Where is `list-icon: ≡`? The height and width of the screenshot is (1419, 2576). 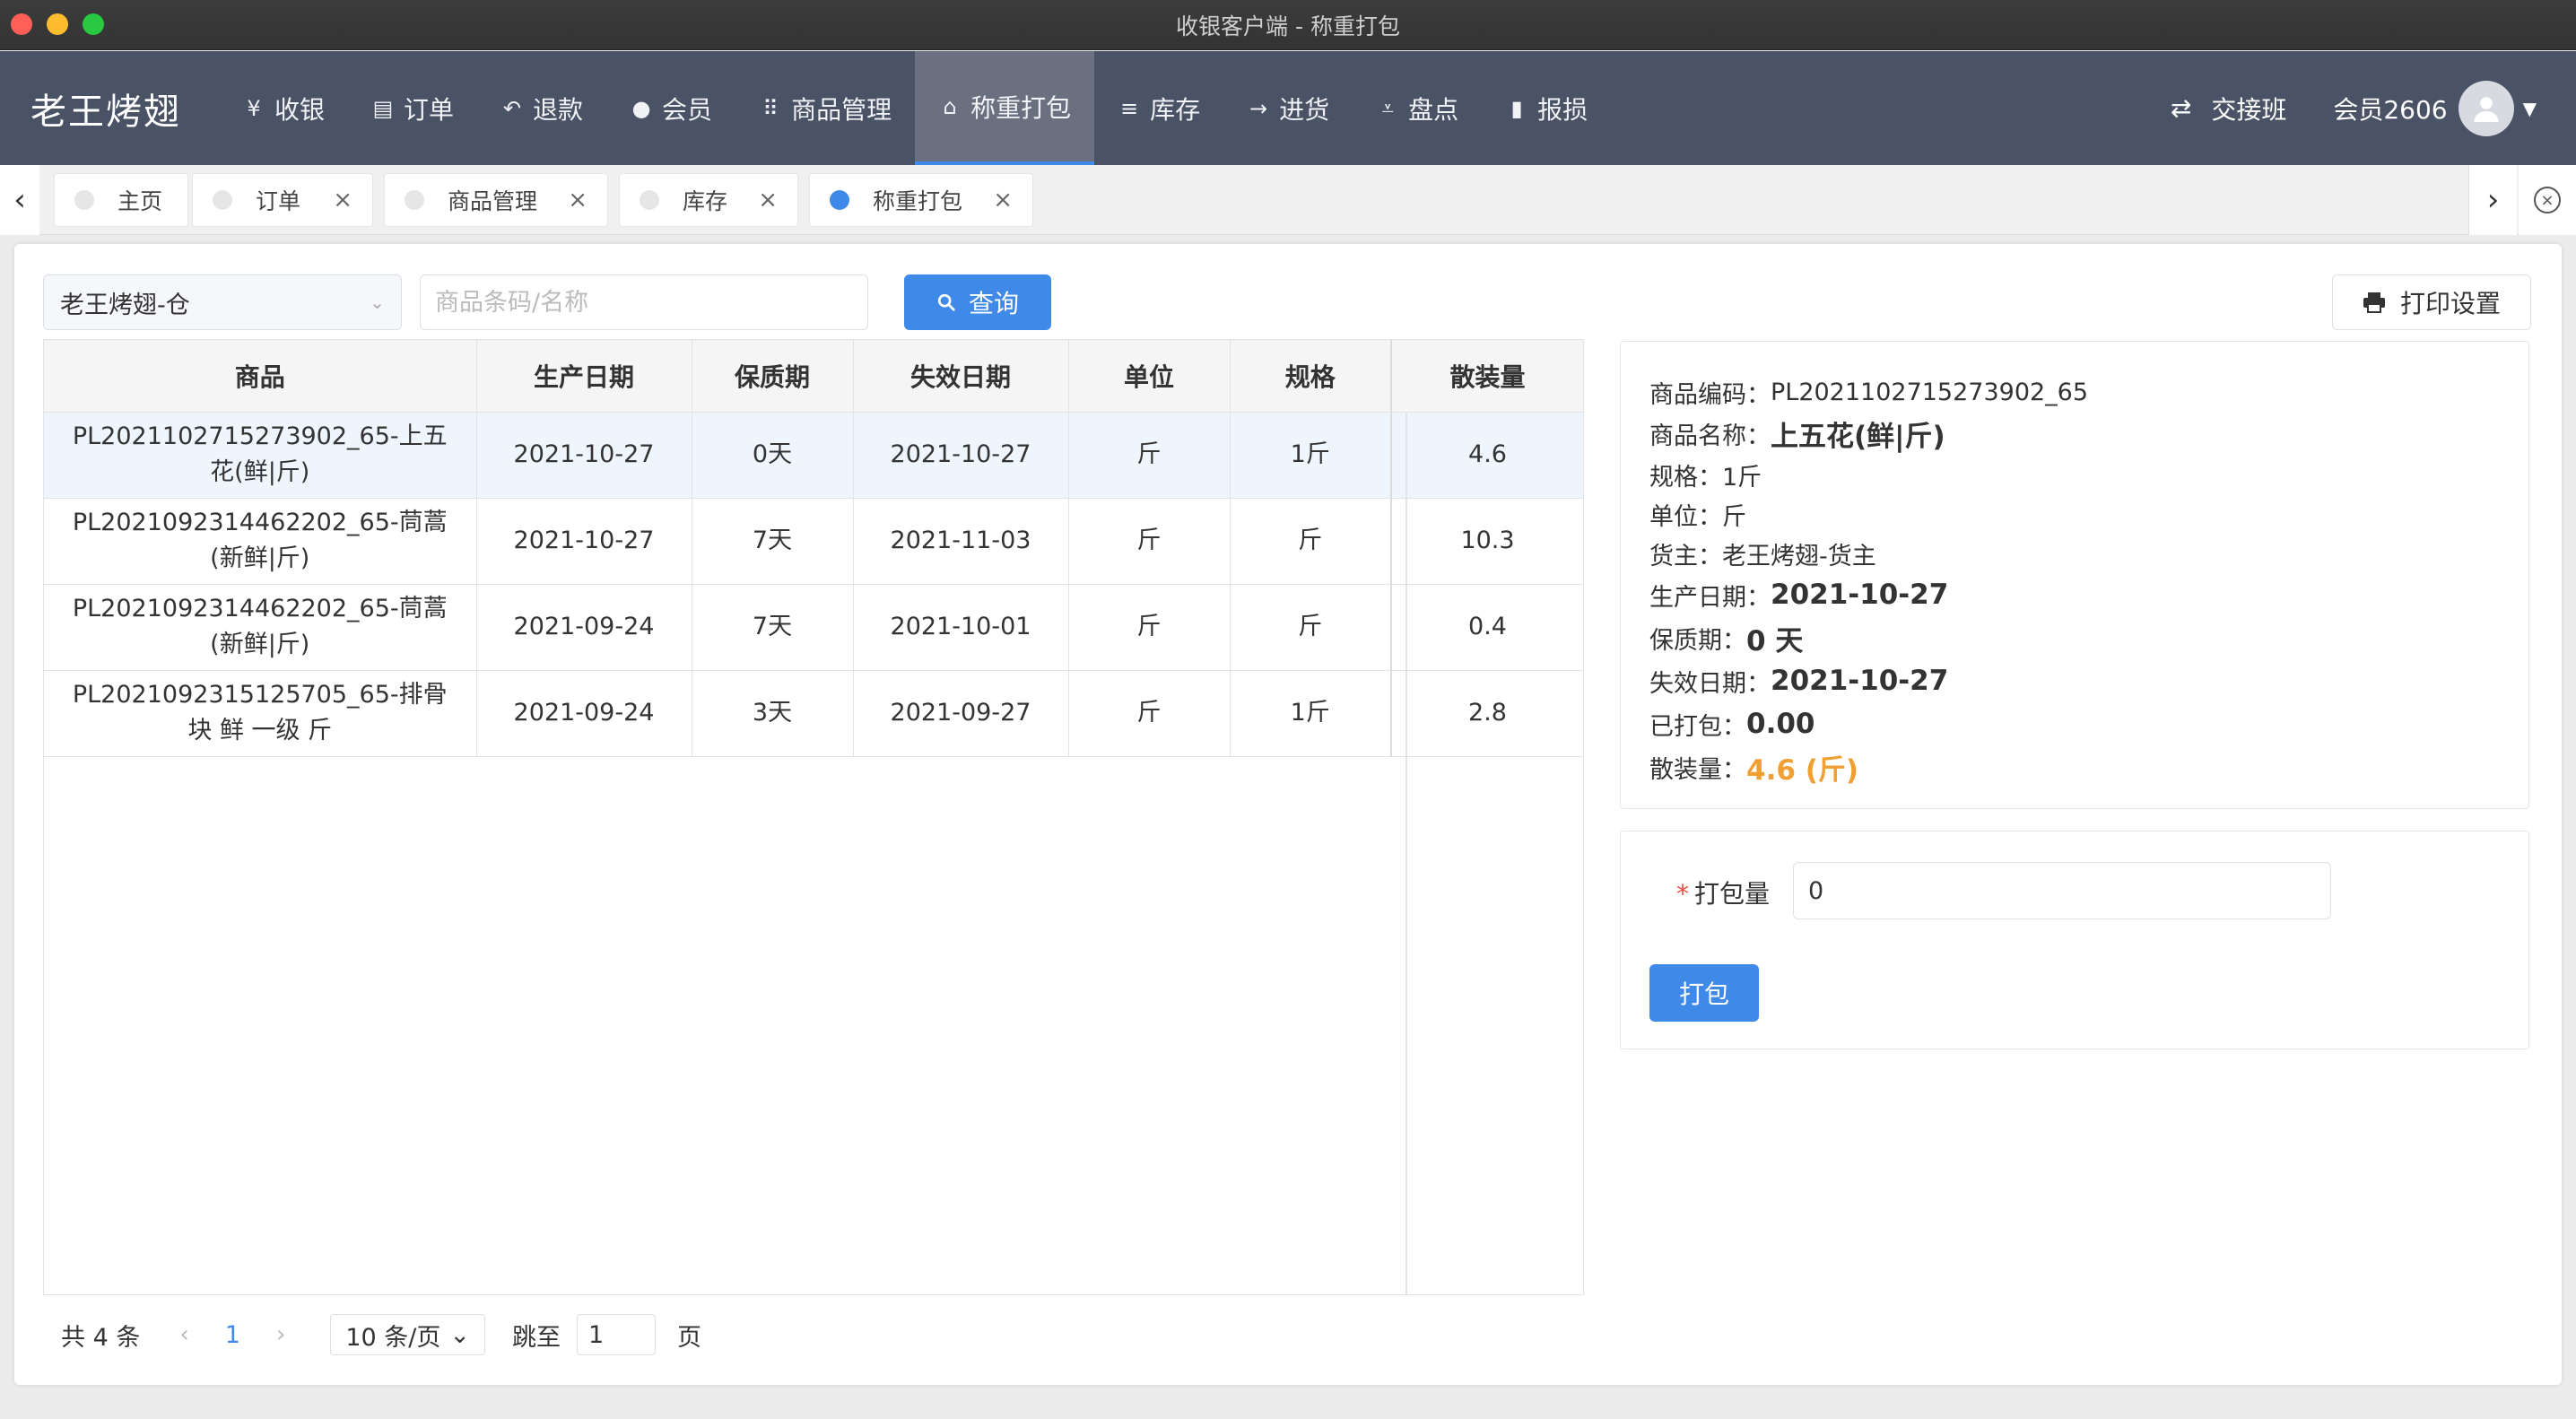 list-icon: ≡ is located at coordinates (1129, 108).